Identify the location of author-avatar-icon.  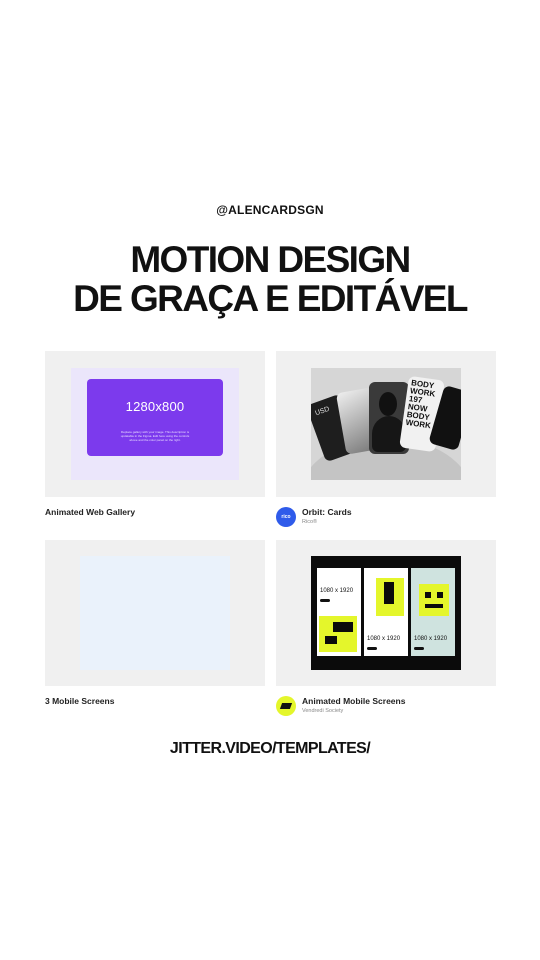
(286, 706).